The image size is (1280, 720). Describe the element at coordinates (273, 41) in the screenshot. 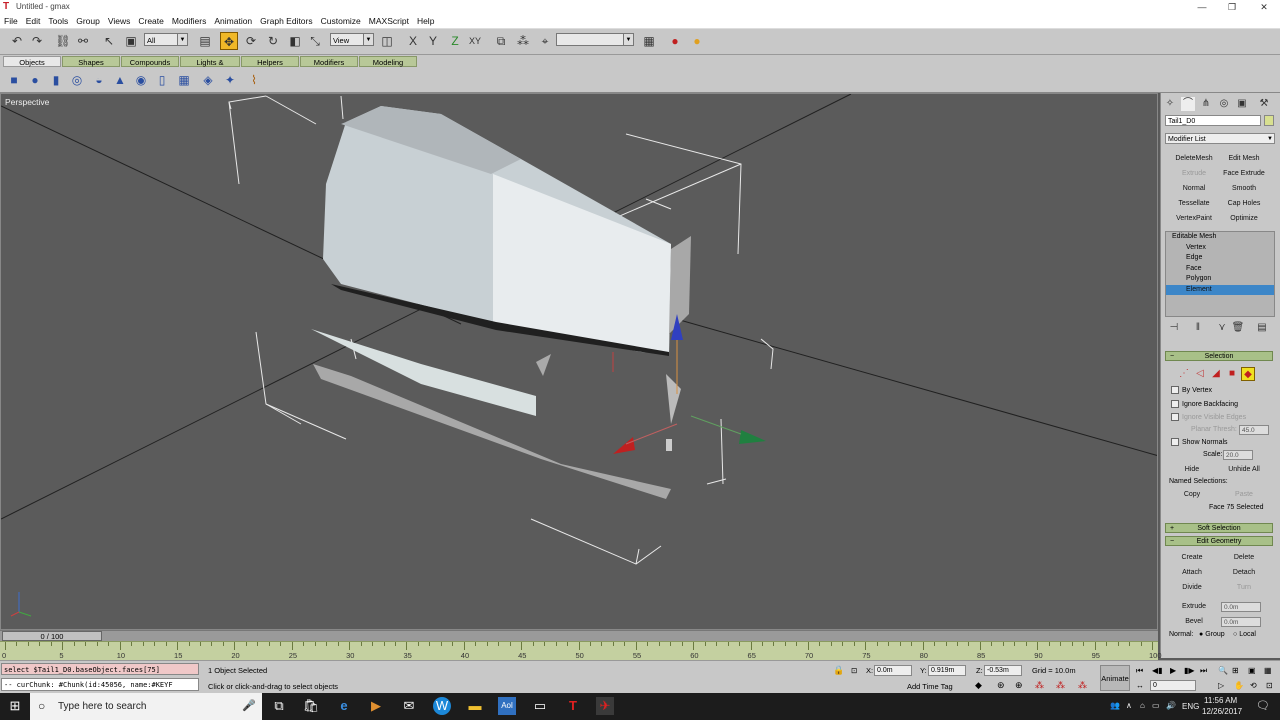

I see `rotate-alt-icon: ↻` at that location.